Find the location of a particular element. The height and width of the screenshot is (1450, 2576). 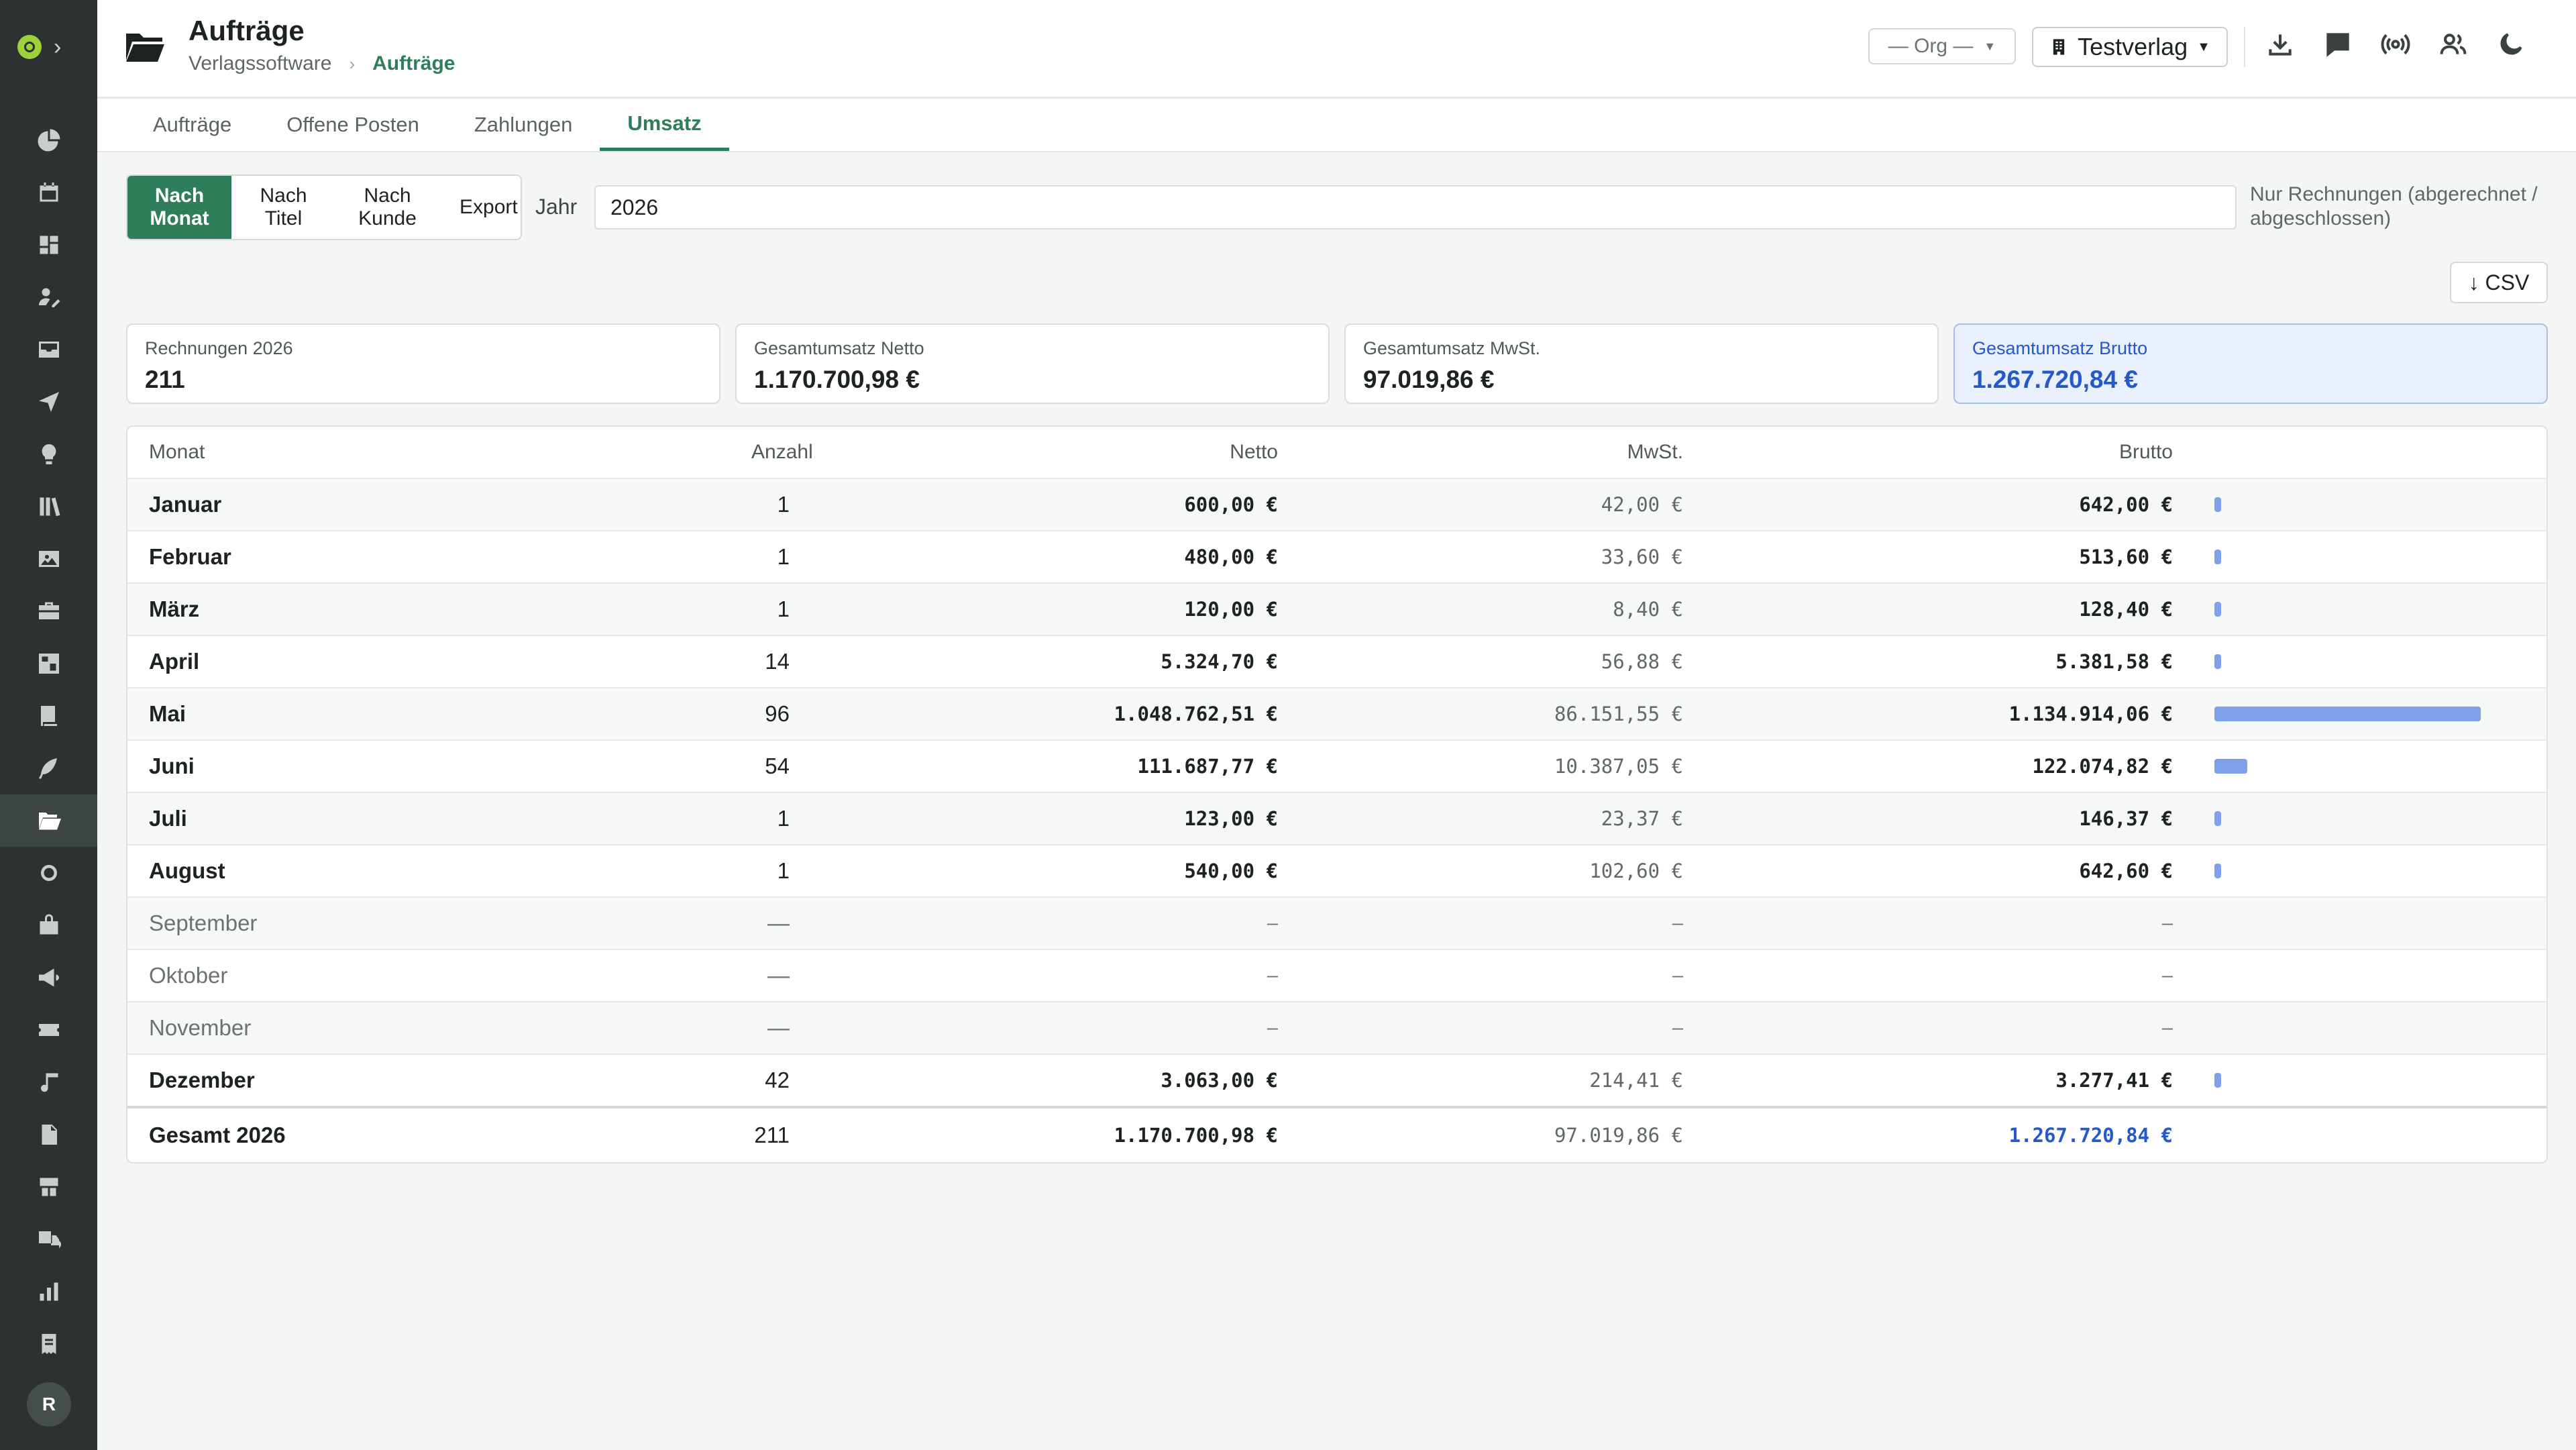

breadcrumb-item-verlagssoftware: Verlagssoftware is located at coordinates (260, 63).